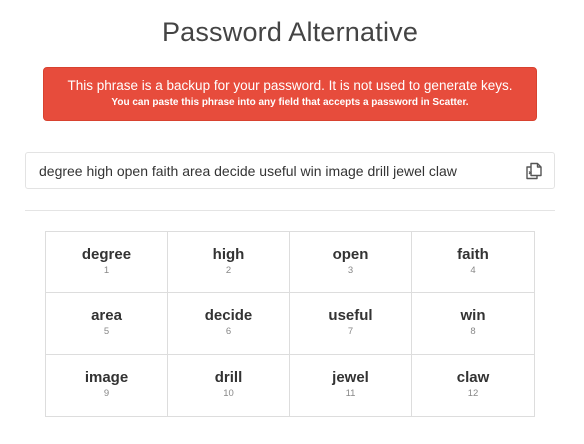 The image size is (584, 444). I want to click on word-label: win, so click(473, 316).